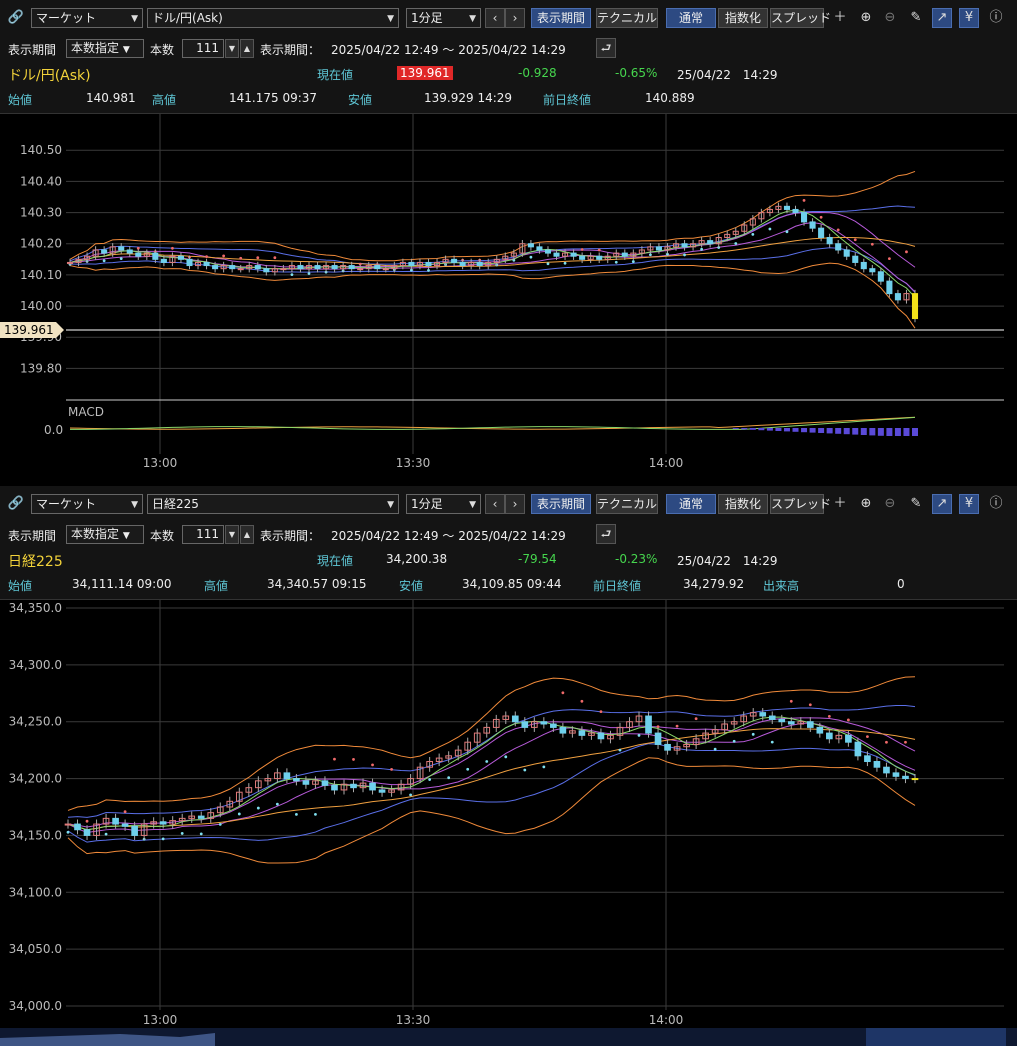 This screenshot has height=1046, width=1017. Describe the element at coordinates (41, 306) in the screenshot. I see `y-tick-label: 140.00` at that location.